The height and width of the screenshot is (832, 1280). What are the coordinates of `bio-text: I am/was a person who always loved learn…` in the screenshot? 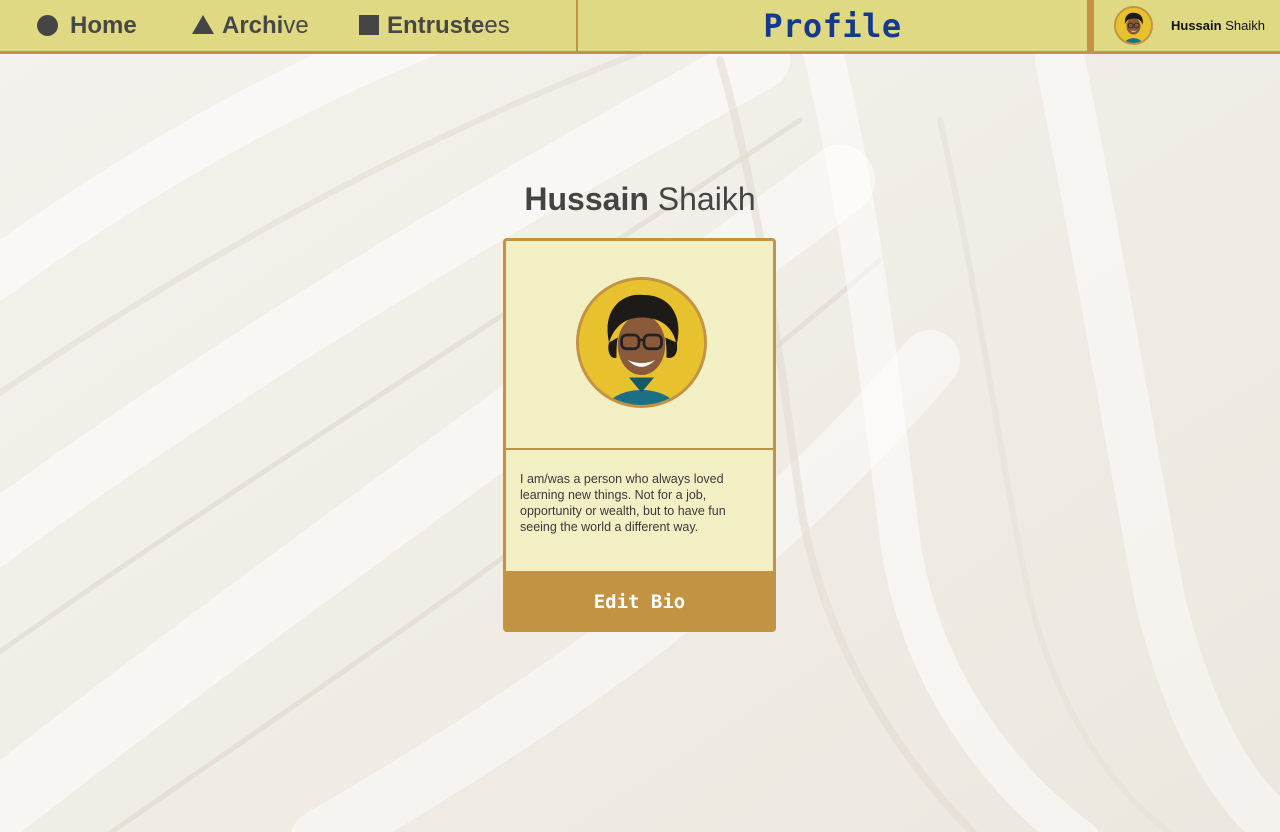 It's located at (623, 503).